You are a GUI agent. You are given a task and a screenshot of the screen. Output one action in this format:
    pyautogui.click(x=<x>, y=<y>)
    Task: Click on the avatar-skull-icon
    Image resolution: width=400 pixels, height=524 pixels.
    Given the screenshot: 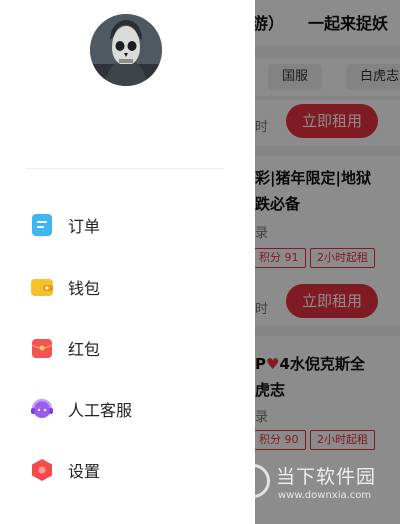 What is the action you would take?
    pyautogui.click(x=126, y=50)
    